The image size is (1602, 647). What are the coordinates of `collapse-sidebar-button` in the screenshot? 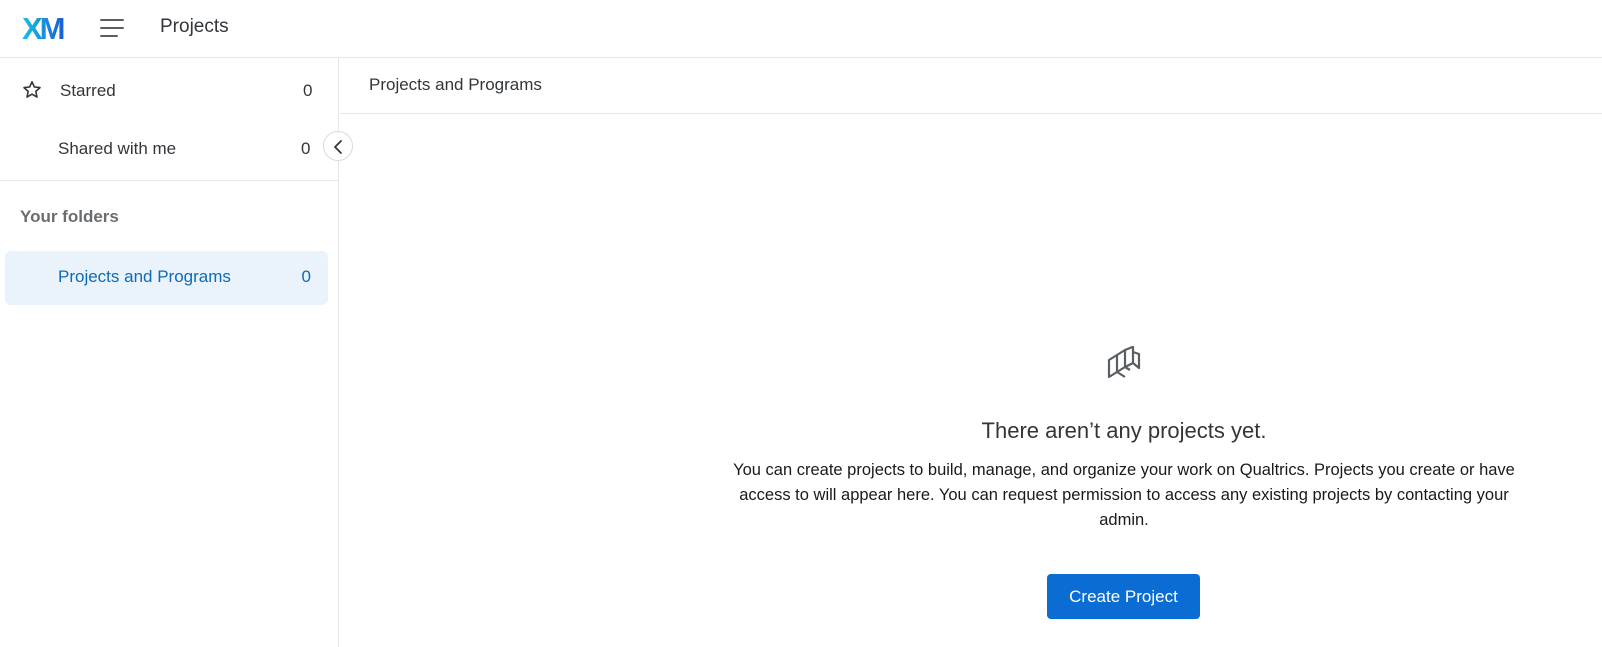 It's located at (338, 146).